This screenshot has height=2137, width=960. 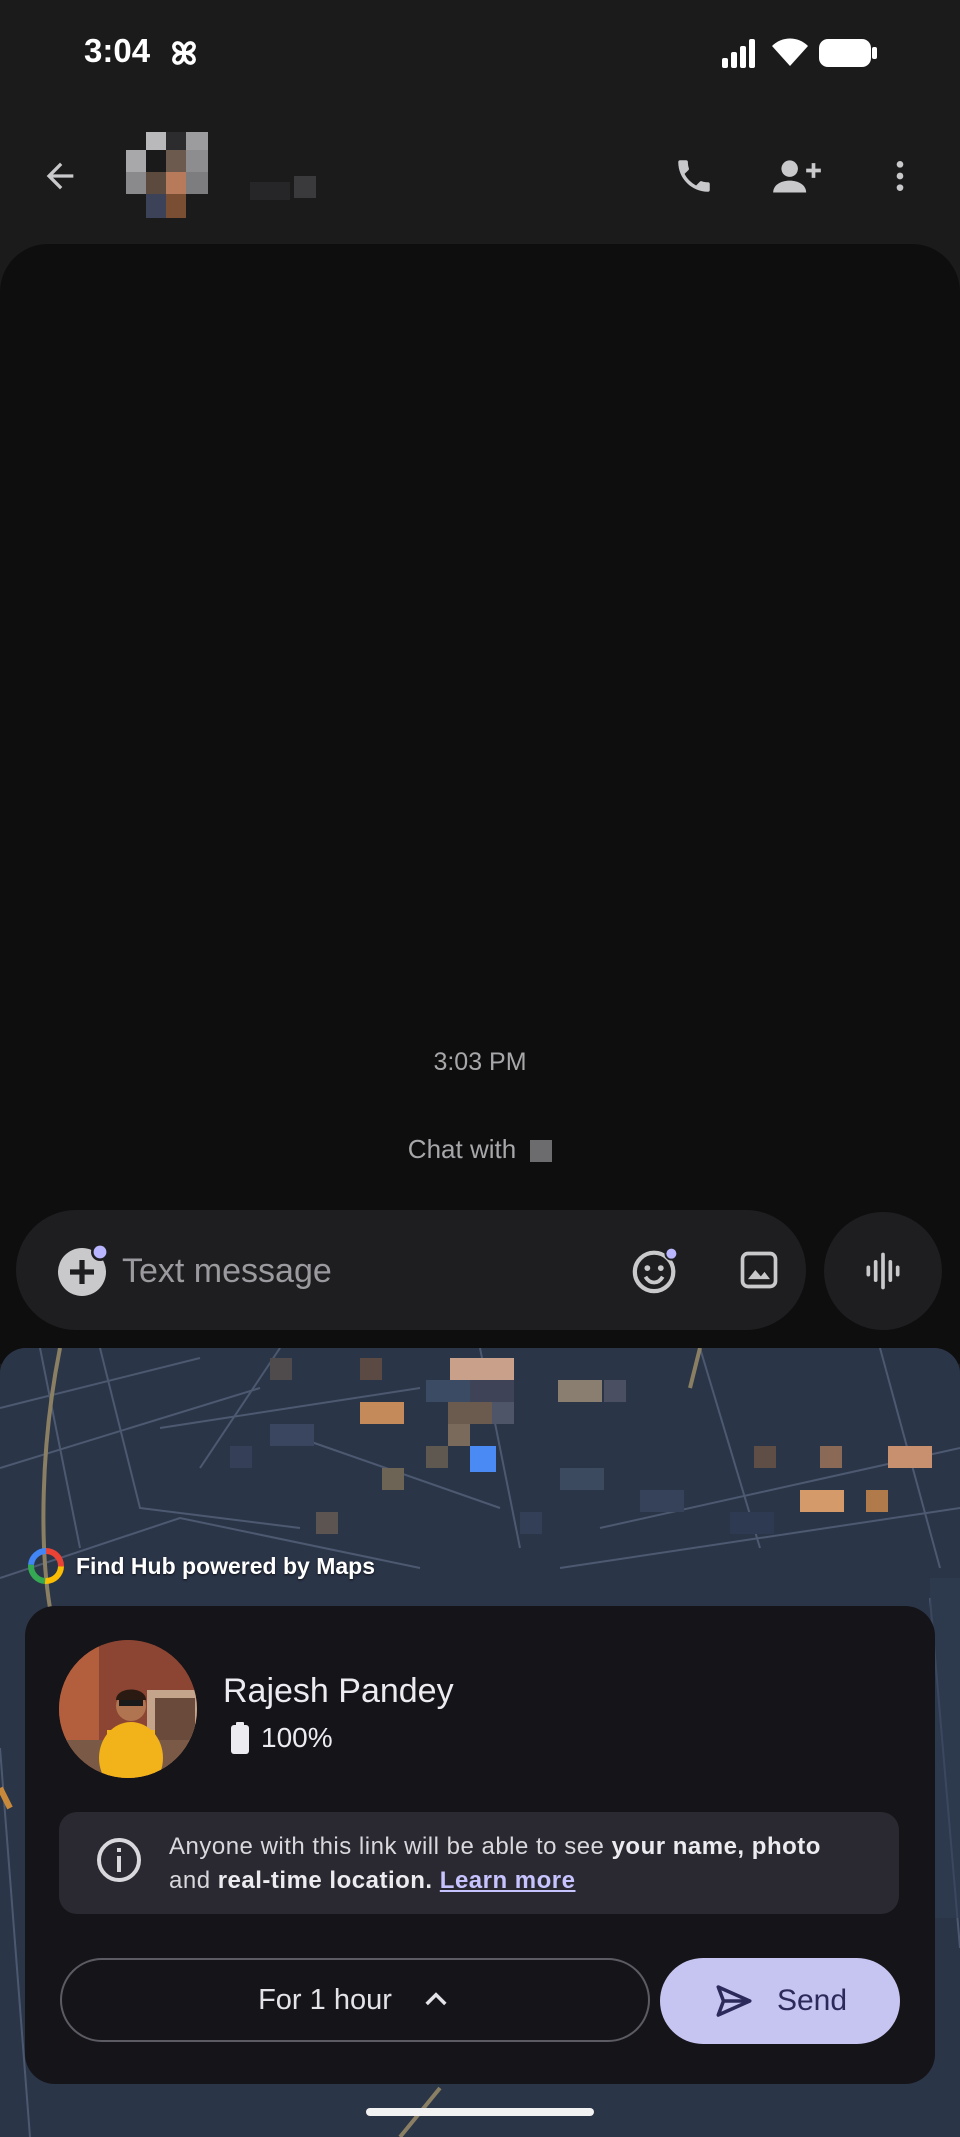 What do you see at coordinates (734, 2001) in the screenshot?
I see `send-icon` at bounding box center [734, 2001].